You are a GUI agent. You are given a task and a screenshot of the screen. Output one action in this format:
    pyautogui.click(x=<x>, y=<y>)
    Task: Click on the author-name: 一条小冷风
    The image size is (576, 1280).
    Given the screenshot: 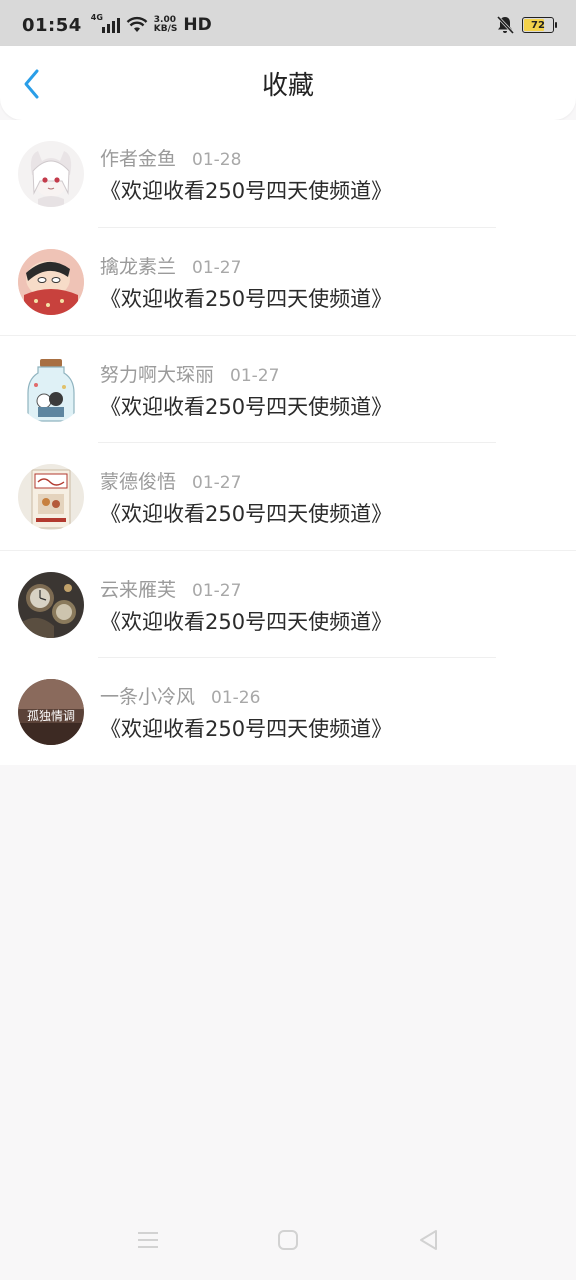 What is the action you would take?
    pyautogui.click(x=148, y=696)
    